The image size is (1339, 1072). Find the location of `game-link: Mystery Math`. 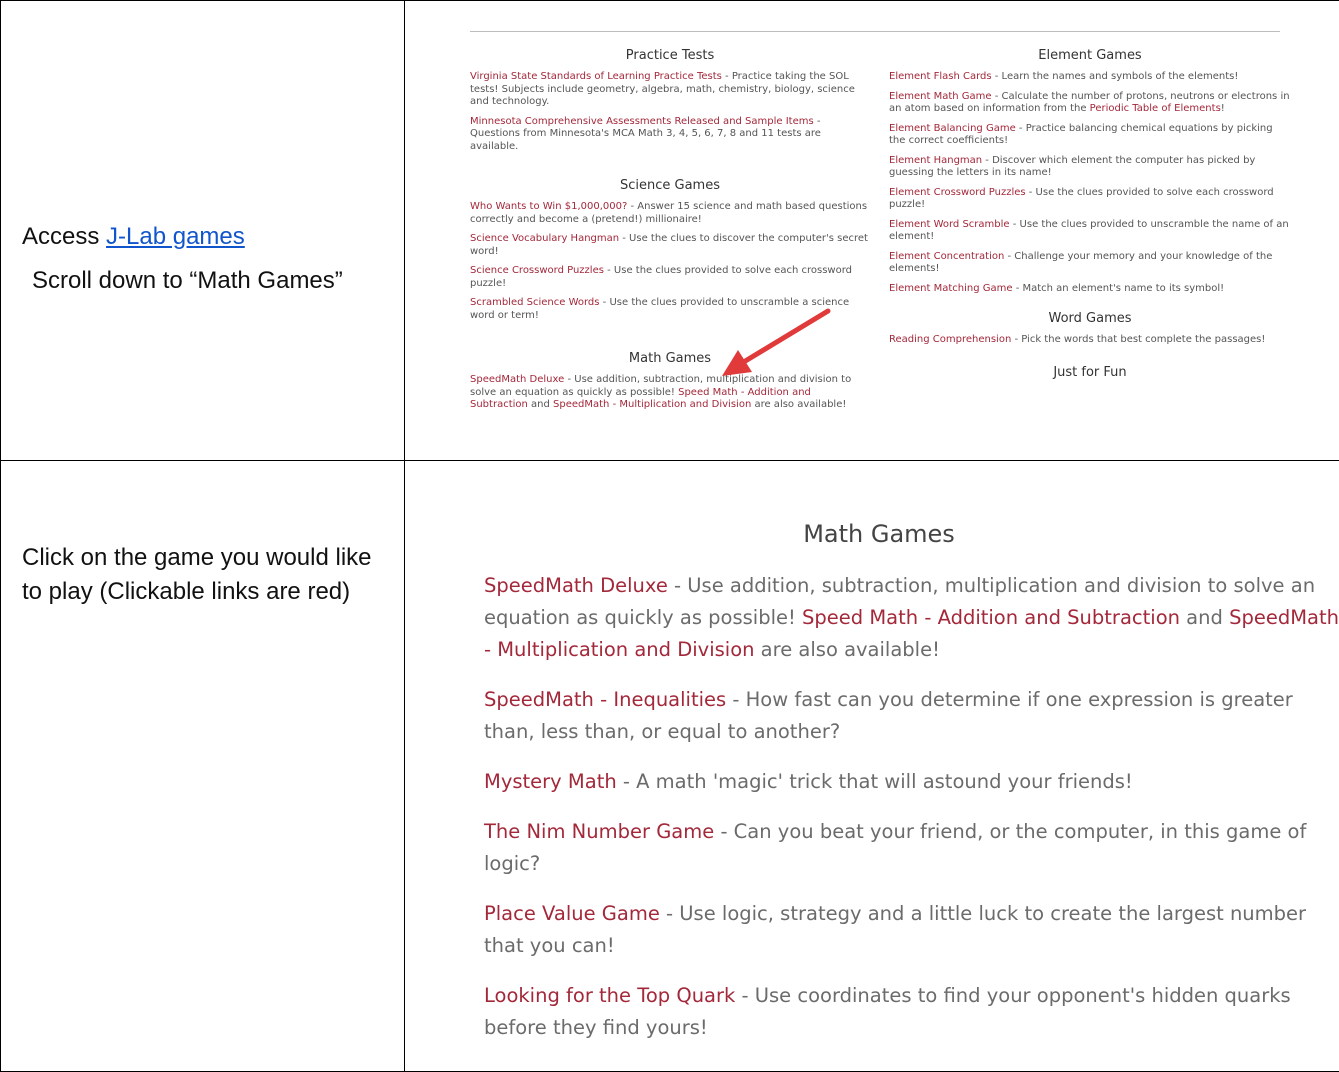

game-link: Mystery Math is located at coordinates (550, 781).